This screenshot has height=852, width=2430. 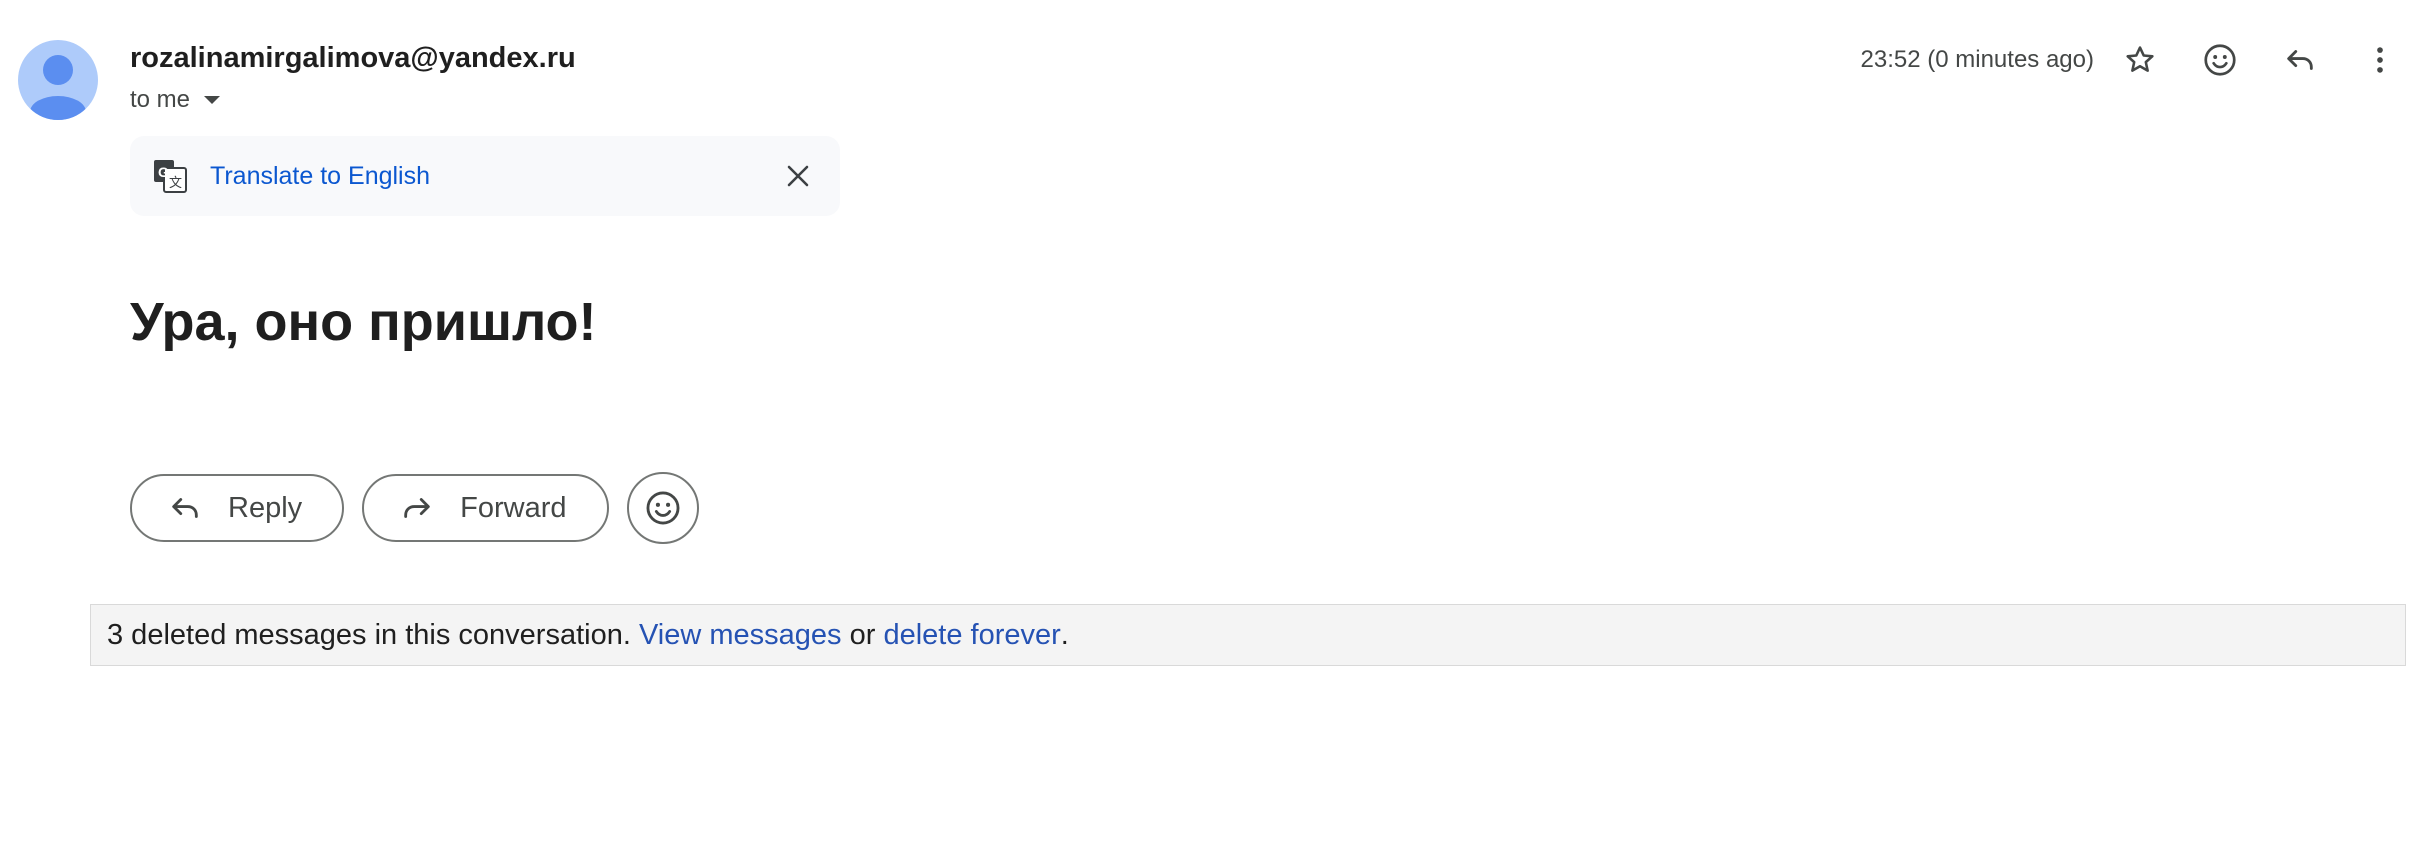 What do you see at coordinates (353, 58) in the screenshot?
I see `sender-email: rozalinamirgalimova@yandex.ru` at bounding box center [353, 58].